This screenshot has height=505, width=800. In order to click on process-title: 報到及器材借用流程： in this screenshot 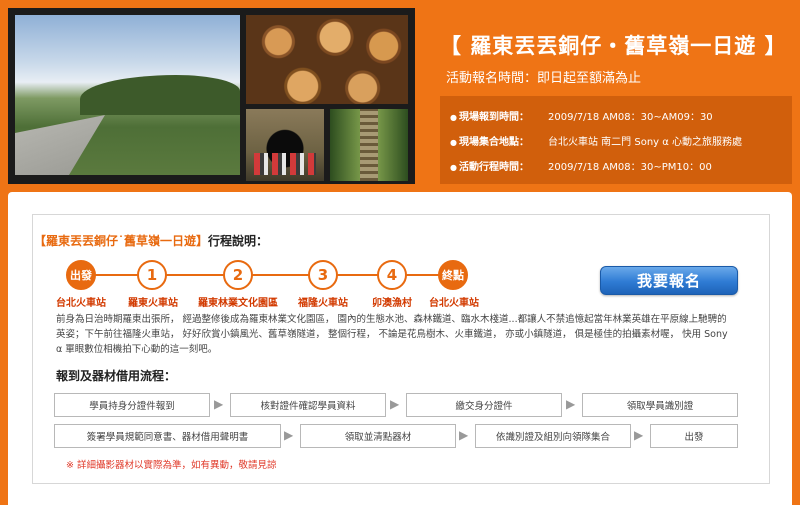, I will do `click(116, 376)`.